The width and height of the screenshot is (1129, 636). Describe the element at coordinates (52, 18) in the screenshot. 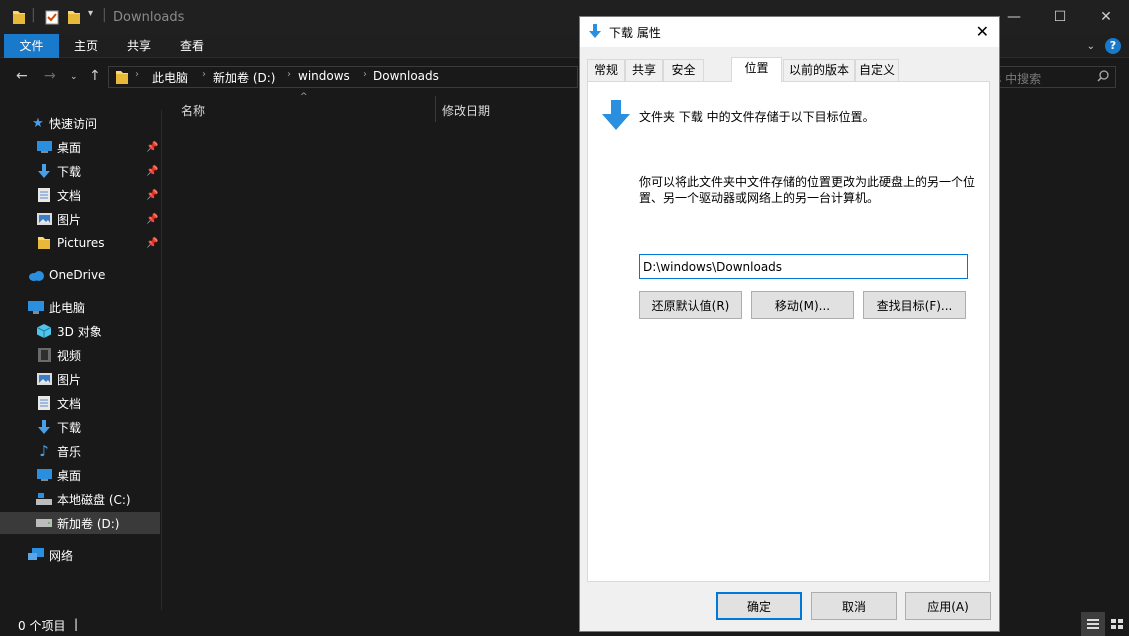

I see `properties-check-icon` at that location.